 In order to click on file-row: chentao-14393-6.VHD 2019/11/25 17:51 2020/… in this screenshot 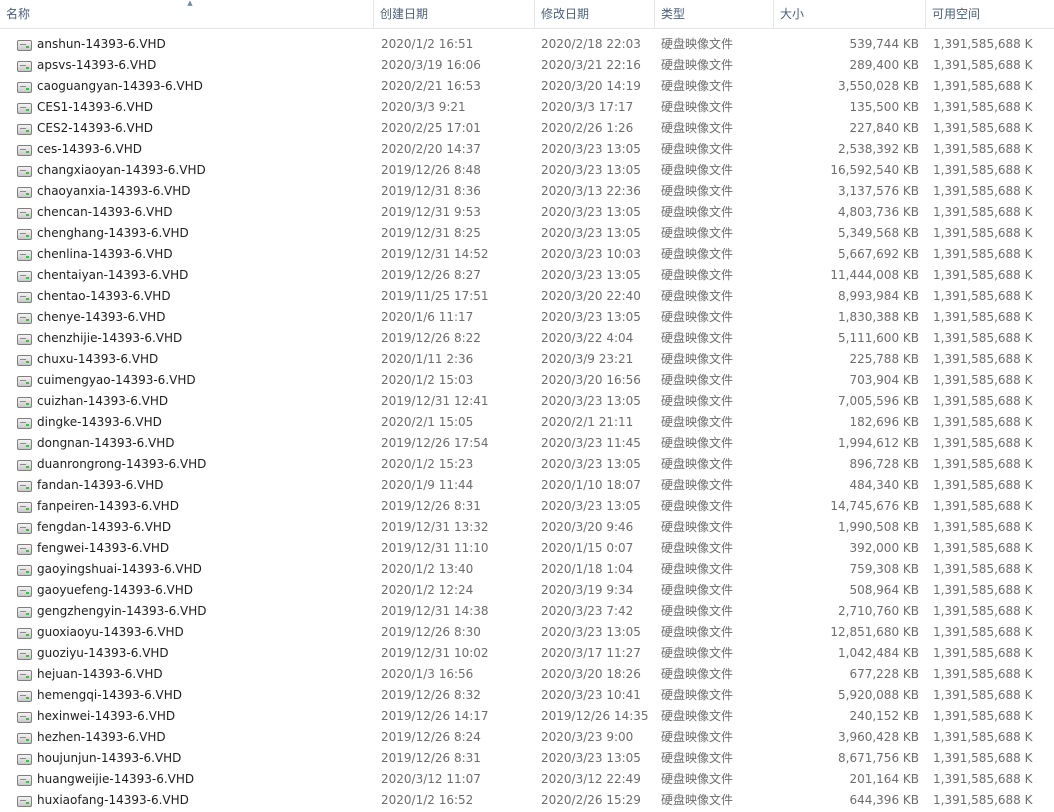, I will do `click(527, 296)`.